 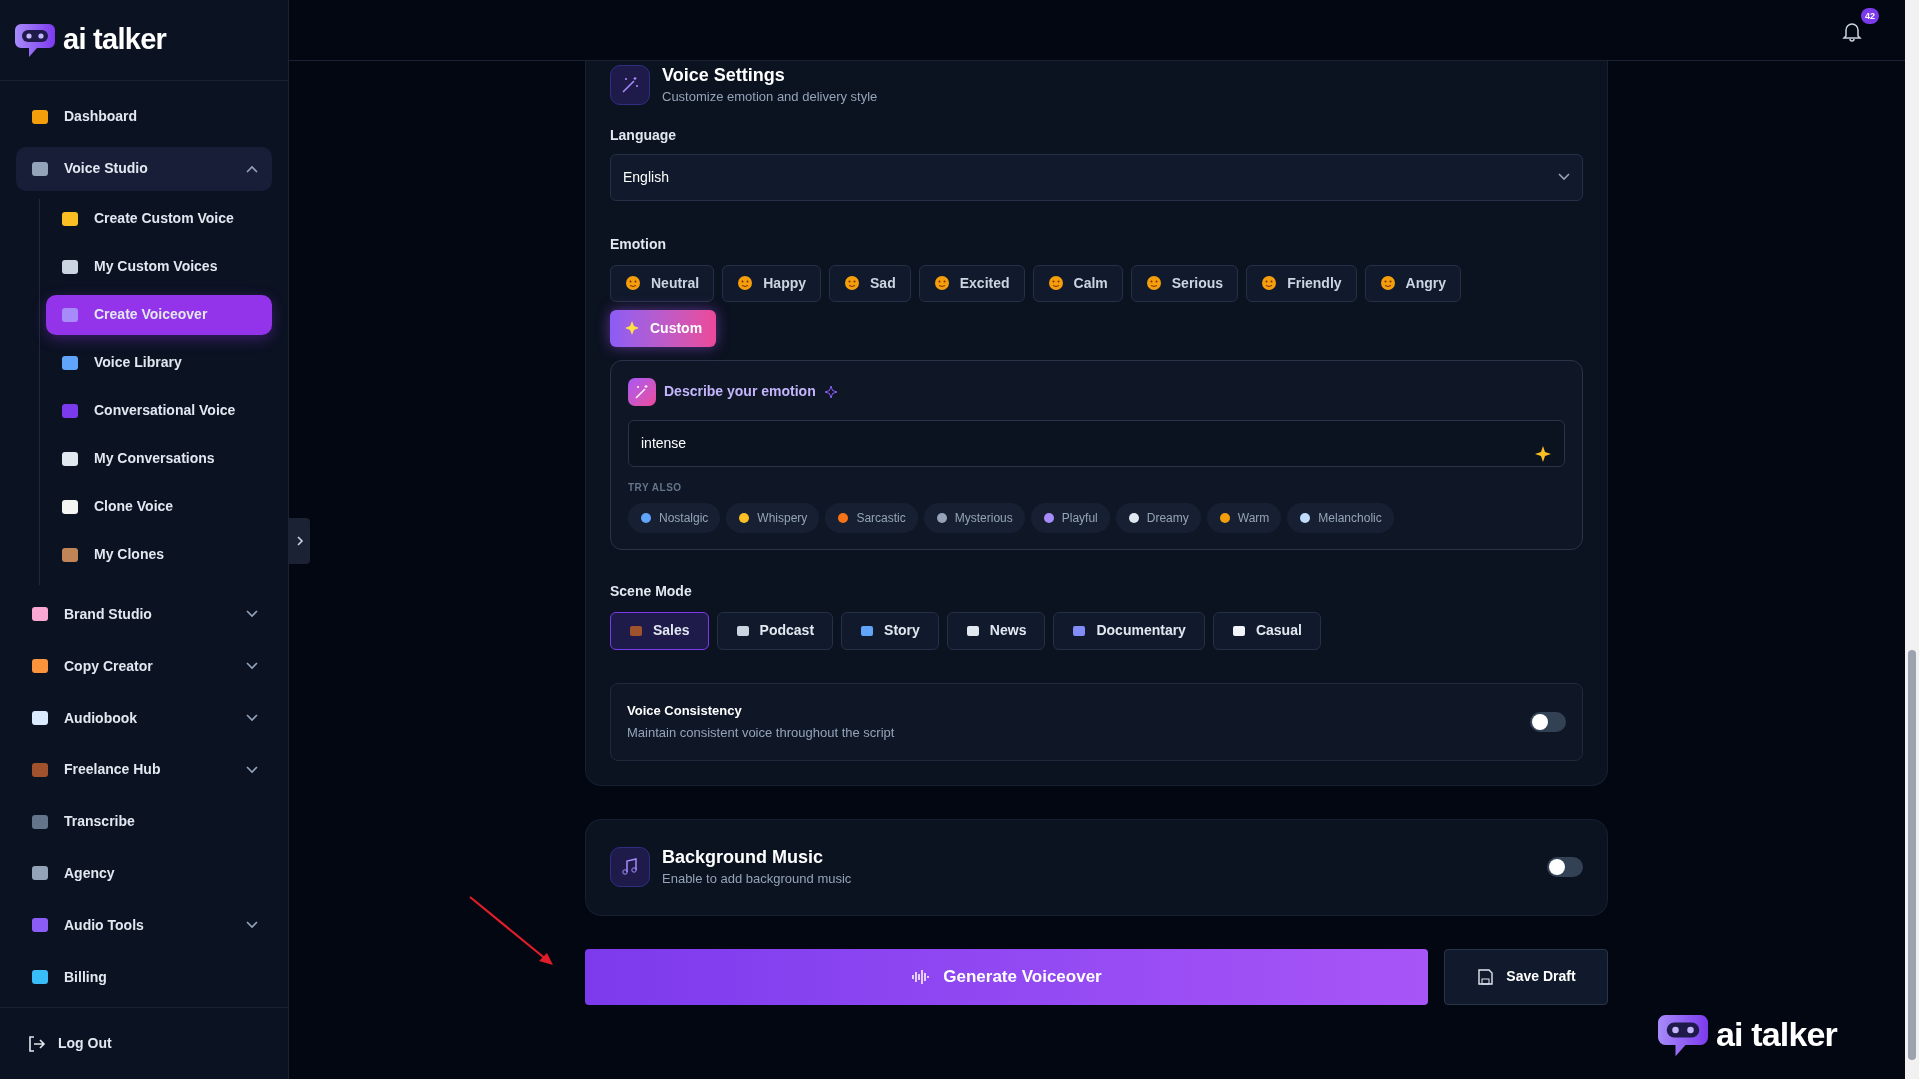 What do you see at coordinates (159, 314) in the screenshot?
I see `sidebar-item: Create Voiceover` at bounding box center [159, 314].